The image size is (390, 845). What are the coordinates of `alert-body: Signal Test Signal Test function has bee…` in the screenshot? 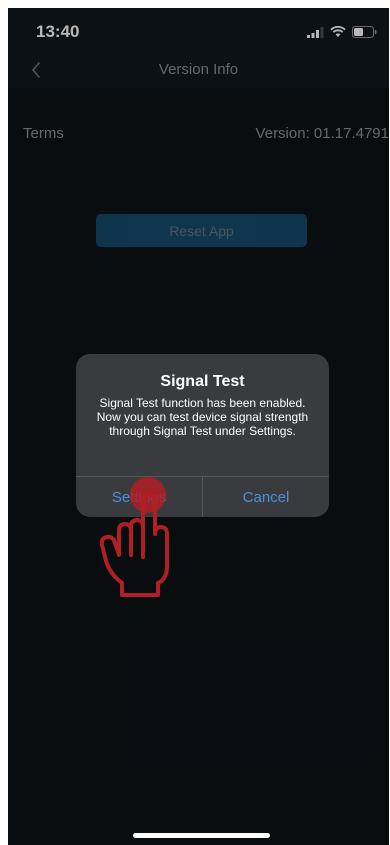 It's located at (202, 396).